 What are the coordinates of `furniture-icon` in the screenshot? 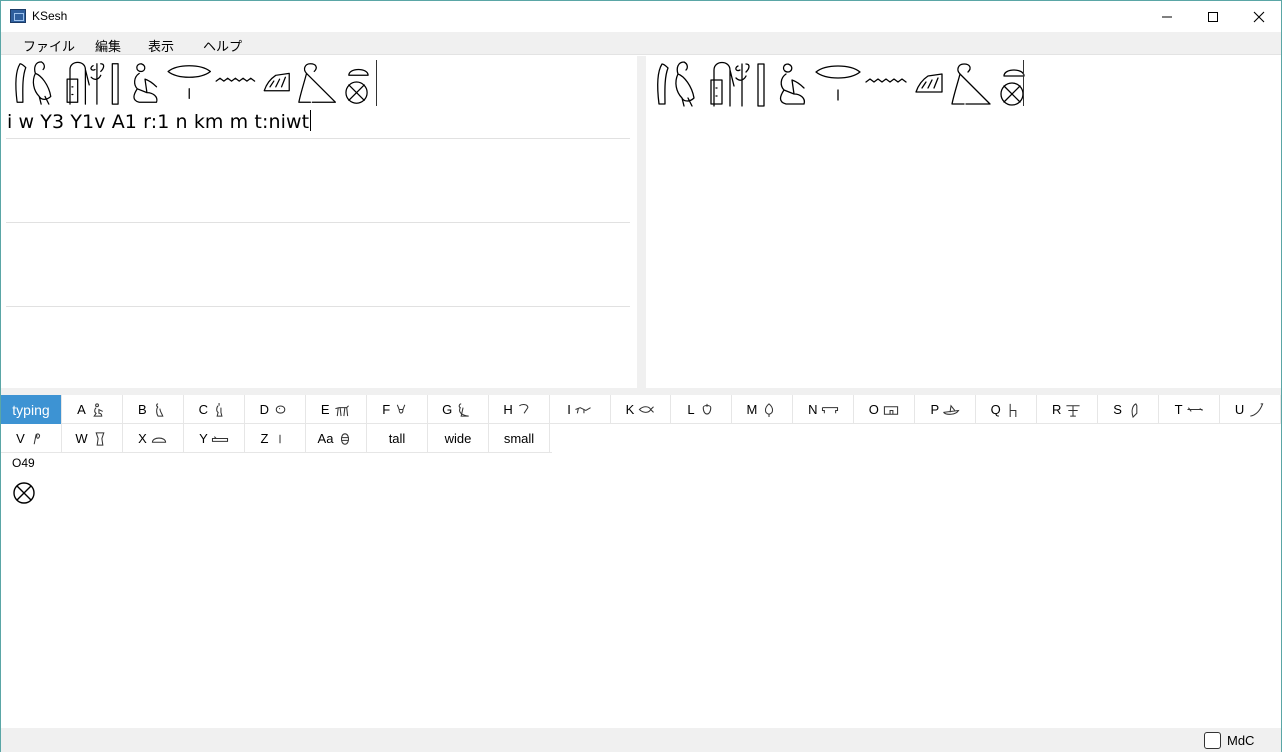 It's located at (1013, 410).